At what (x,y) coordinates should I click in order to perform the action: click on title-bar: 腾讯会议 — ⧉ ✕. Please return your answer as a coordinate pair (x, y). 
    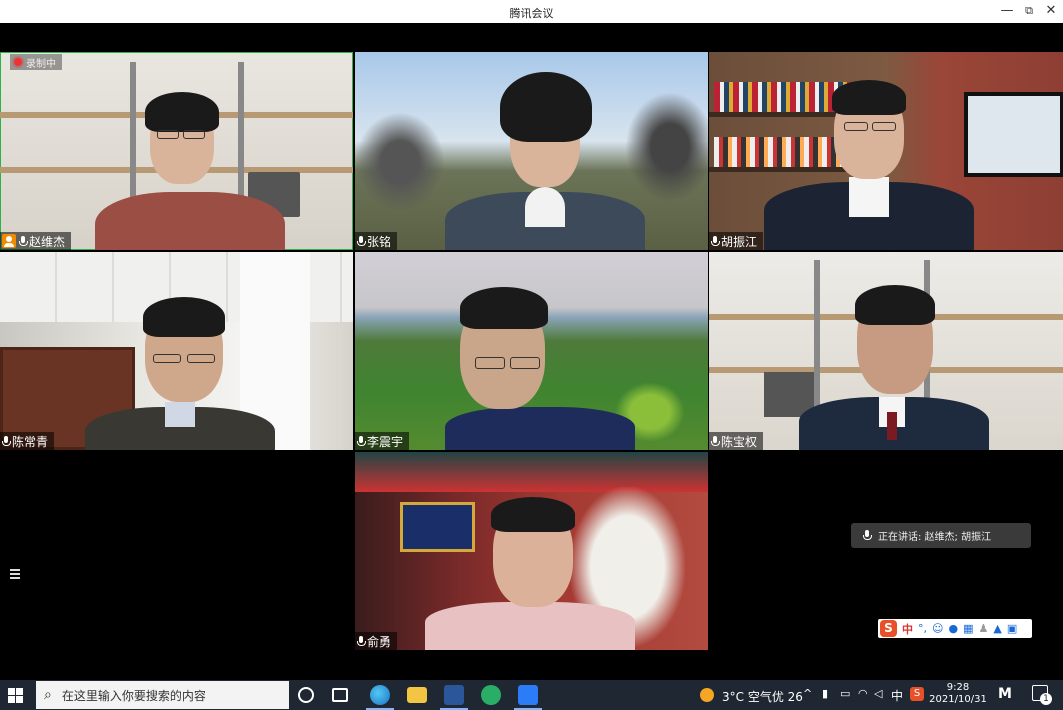
    Looking at the image, I should click on (531, 11).